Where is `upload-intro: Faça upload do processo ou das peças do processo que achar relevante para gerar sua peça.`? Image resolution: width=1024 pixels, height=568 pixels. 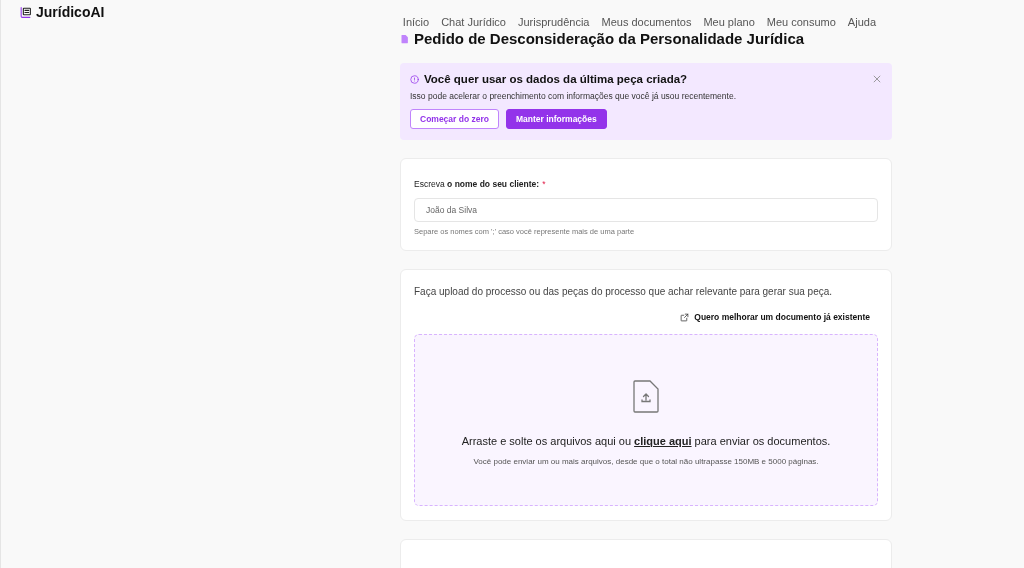 upload-intro: Faça upload do processo ou das peças do processo que achar relevante para gerar sua peça. is located at coordinates (624, 291).